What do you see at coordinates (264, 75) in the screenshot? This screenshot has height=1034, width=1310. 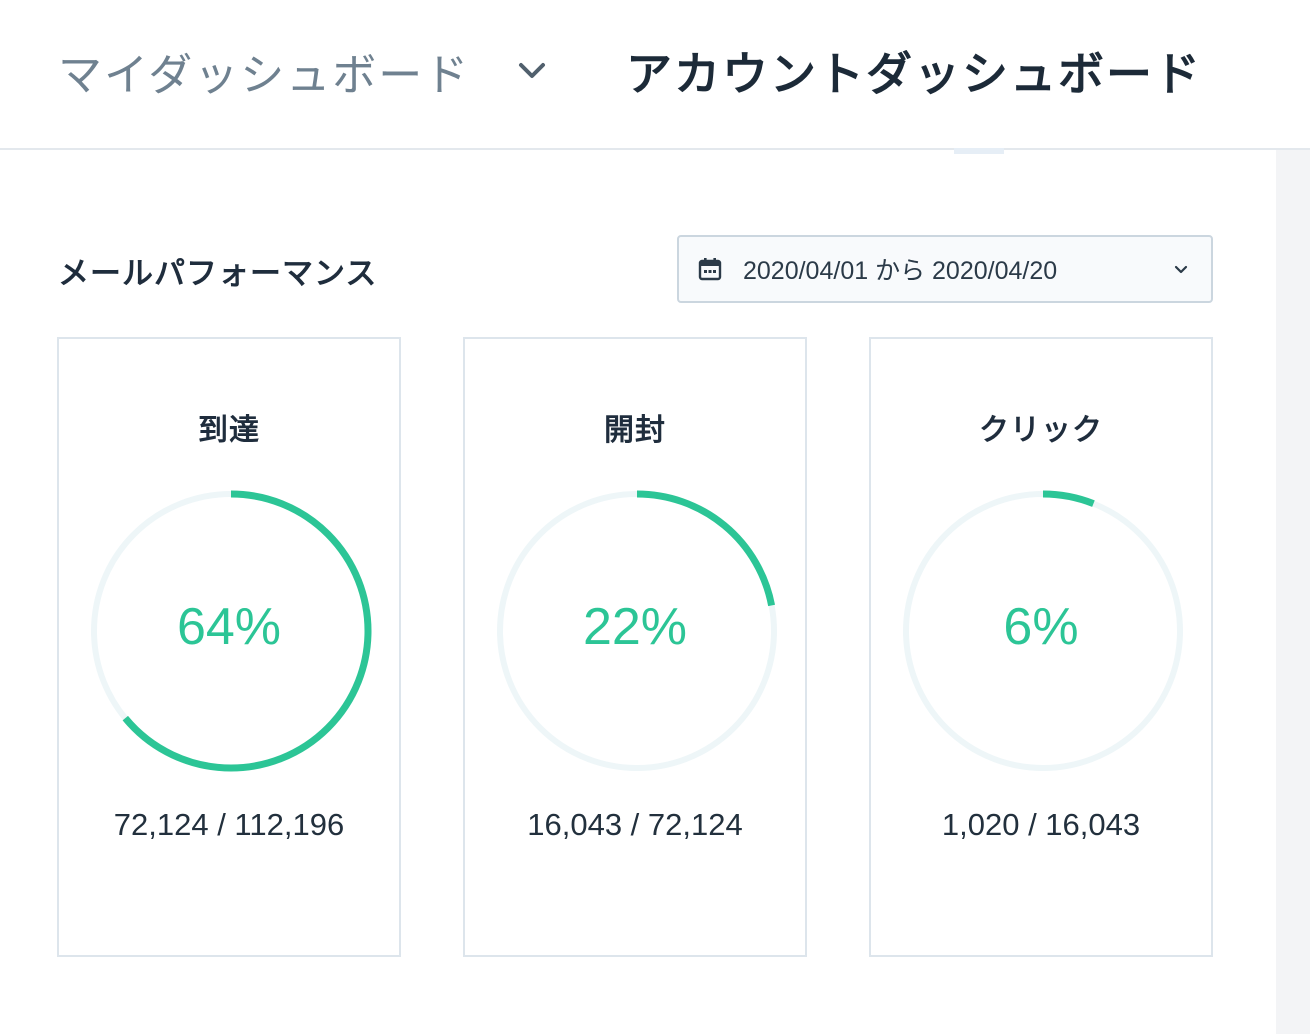 I see `dashboard-select-label: マイダッシュボード` at bounding box center [264, 75].